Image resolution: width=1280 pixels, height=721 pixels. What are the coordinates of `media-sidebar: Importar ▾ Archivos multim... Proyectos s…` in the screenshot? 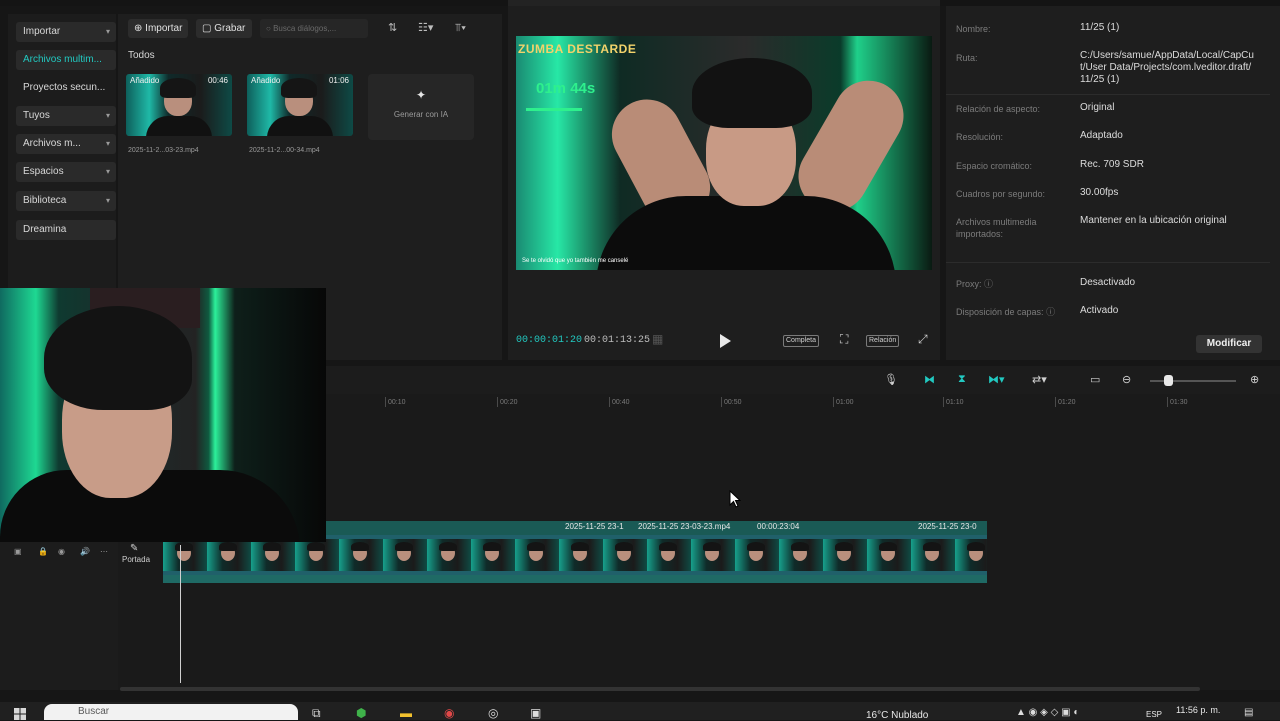 It's located at (62, 152).